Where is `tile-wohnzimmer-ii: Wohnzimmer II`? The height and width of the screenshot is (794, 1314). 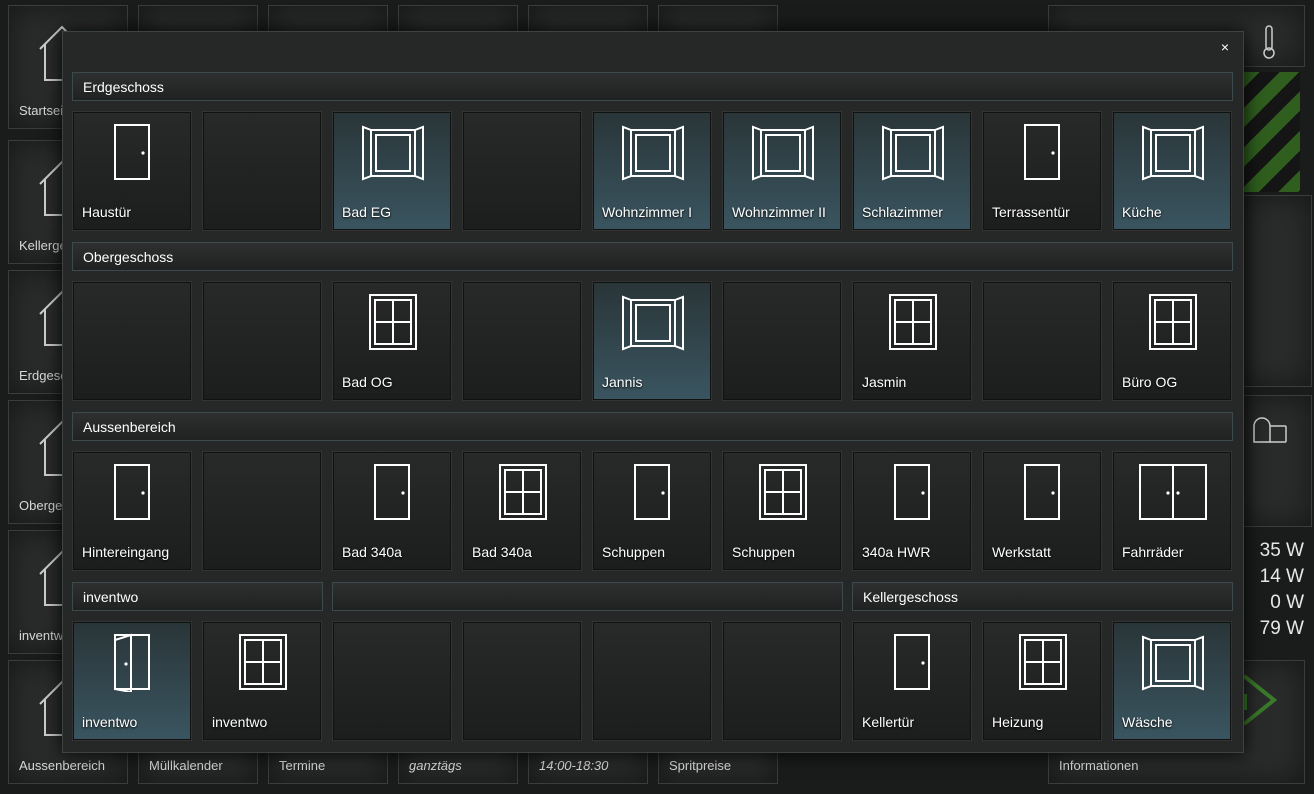
tile-wohnzimmer-ii: Wohnzimmer II is located at coordinates (782, 171).